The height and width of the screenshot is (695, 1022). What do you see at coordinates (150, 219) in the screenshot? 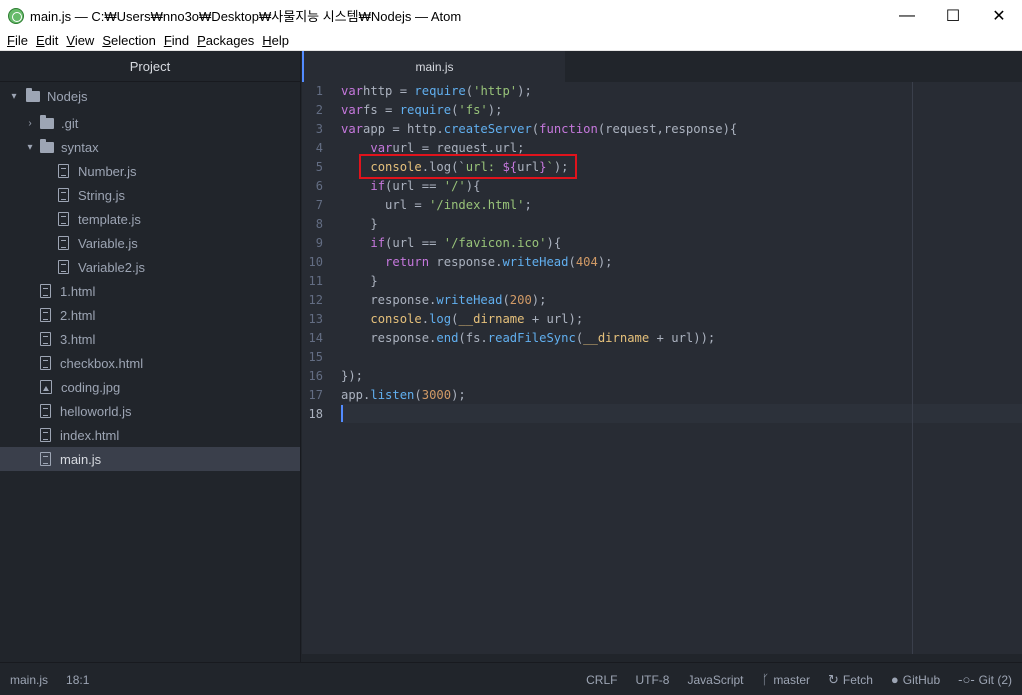
I see `tree-file-template-js: template.js` at bounding box center [150, 219].